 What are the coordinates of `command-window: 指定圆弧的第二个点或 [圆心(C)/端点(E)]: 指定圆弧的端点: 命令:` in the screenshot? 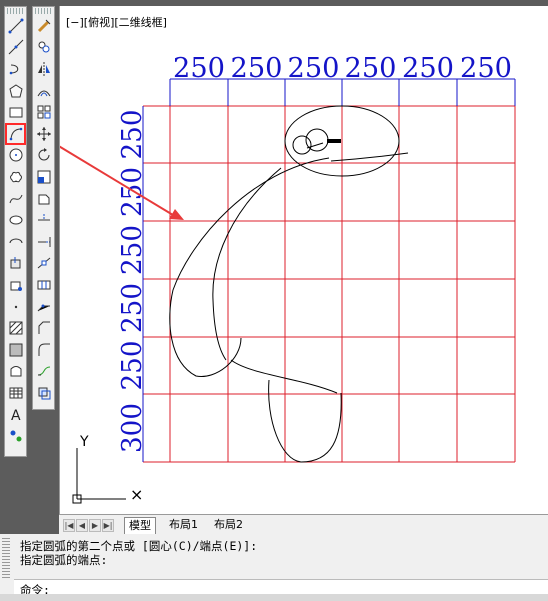 It's located at (274, 567).